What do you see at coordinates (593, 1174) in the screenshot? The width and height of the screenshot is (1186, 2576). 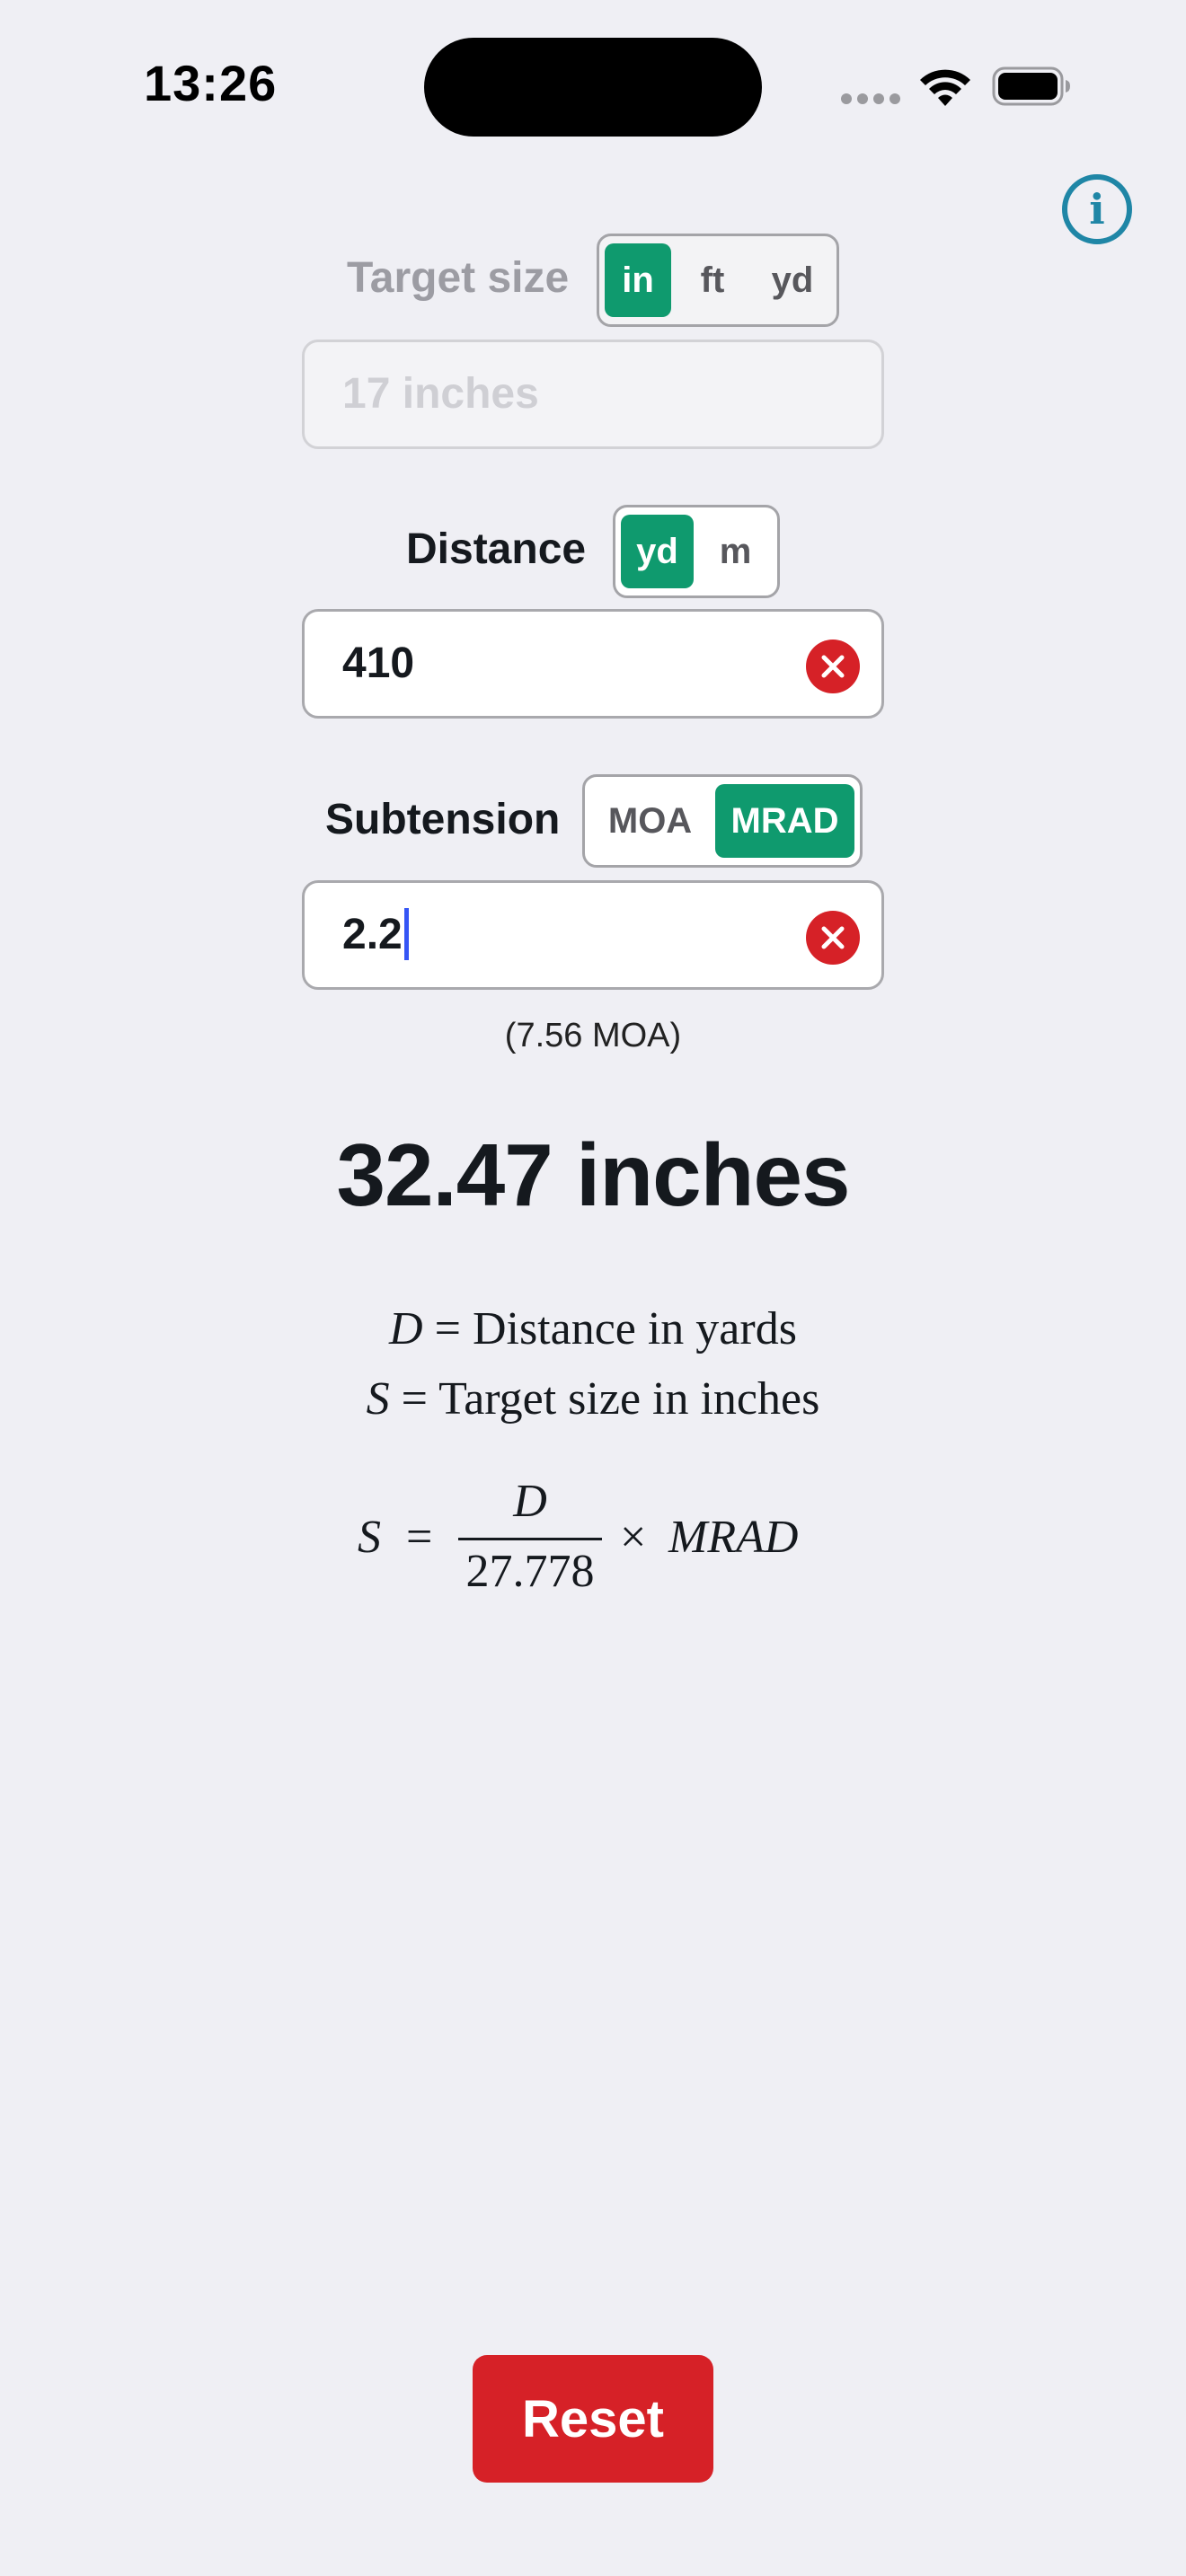 I see `result-value: 32.47 inches` at bounding box center [593, 1174].